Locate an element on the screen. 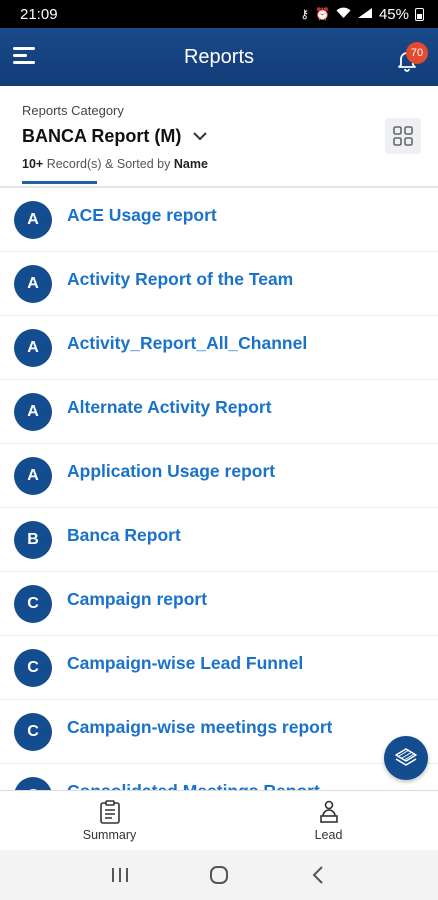 The height and width of the screenshot is (900, 438). notification-badge: 70 is located at coordinates (417, 53).